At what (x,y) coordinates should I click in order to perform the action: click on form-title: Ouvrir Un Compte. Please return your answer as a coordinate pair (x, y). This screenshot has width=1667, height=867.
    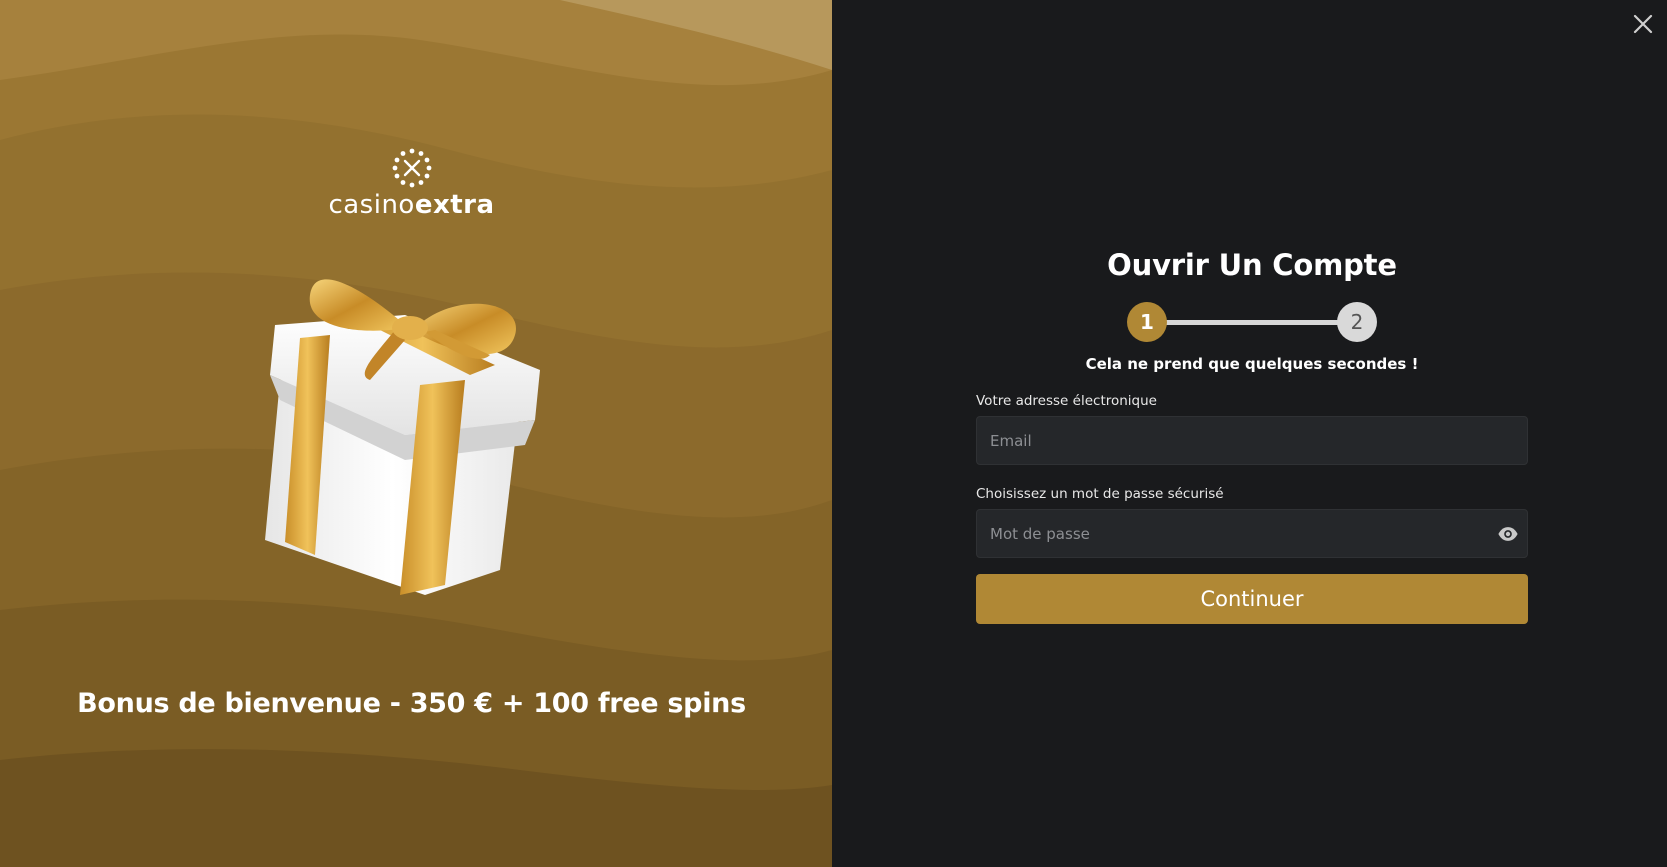
    Looking at the image, I should click on (1252, 265).